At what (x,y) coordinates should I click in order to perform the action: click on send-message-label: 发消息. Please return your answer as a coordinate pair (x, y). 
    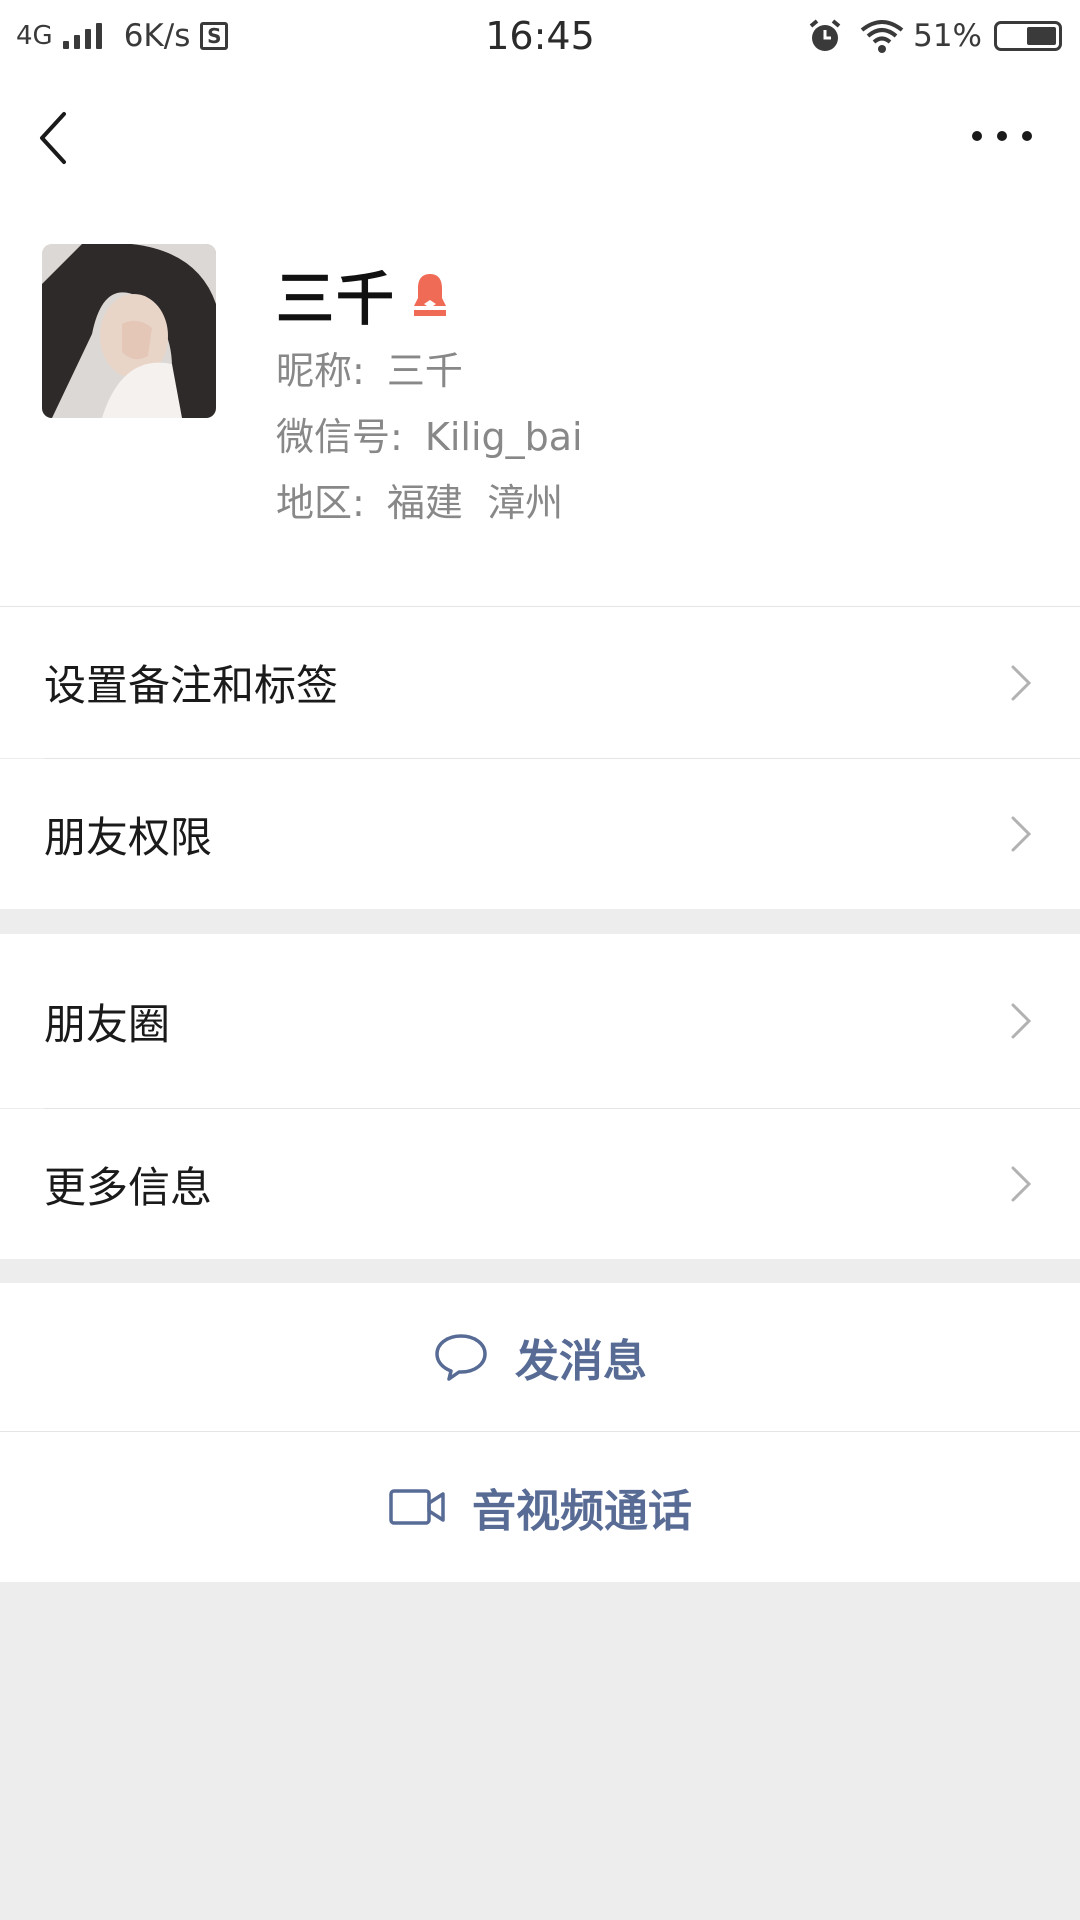
    Looking at the image, I should click on (581, 1361).